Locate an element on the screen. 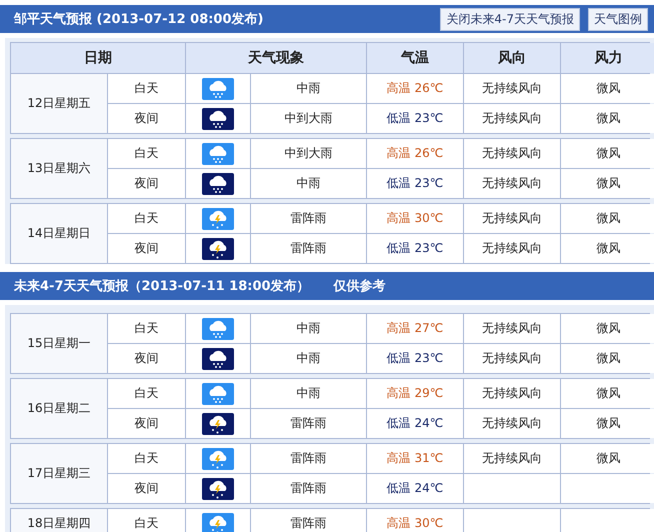 The image size is (654, 532). date-cell: 13日星期六 is located at coordinates (59, 168).